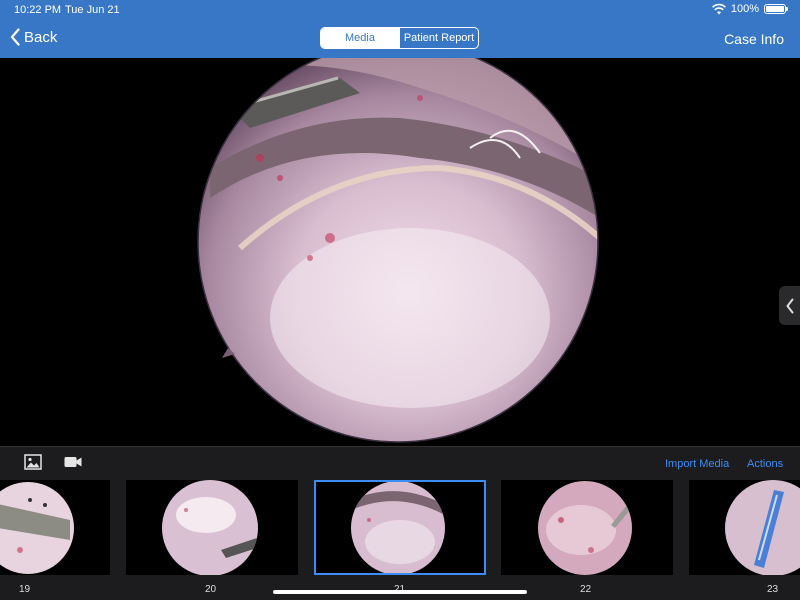 This screenshot has width=800, height=600. I want to click on back-label: Back, so click(41, 37).